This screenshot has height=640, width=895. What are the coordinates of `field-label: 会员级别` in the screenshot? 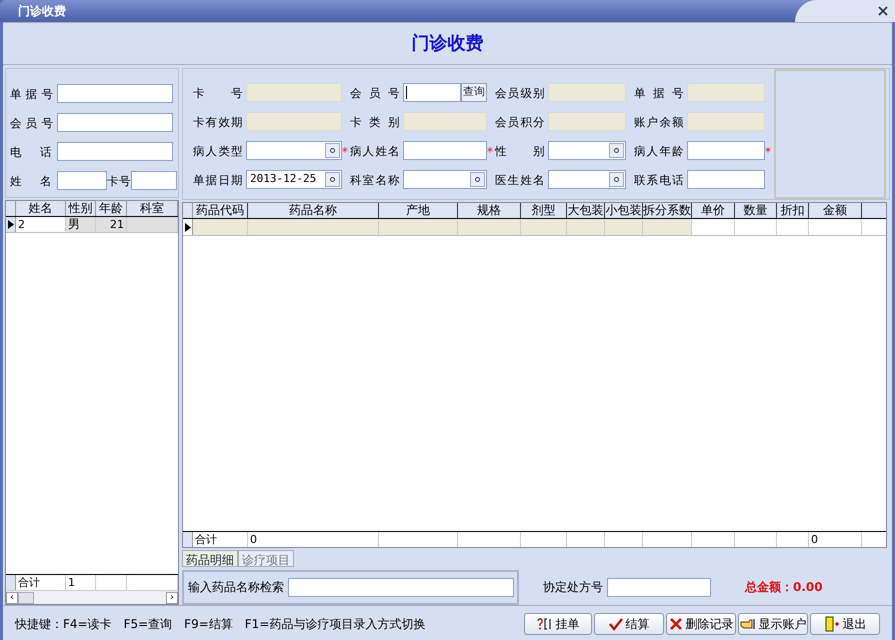 It's located at (520, 92).